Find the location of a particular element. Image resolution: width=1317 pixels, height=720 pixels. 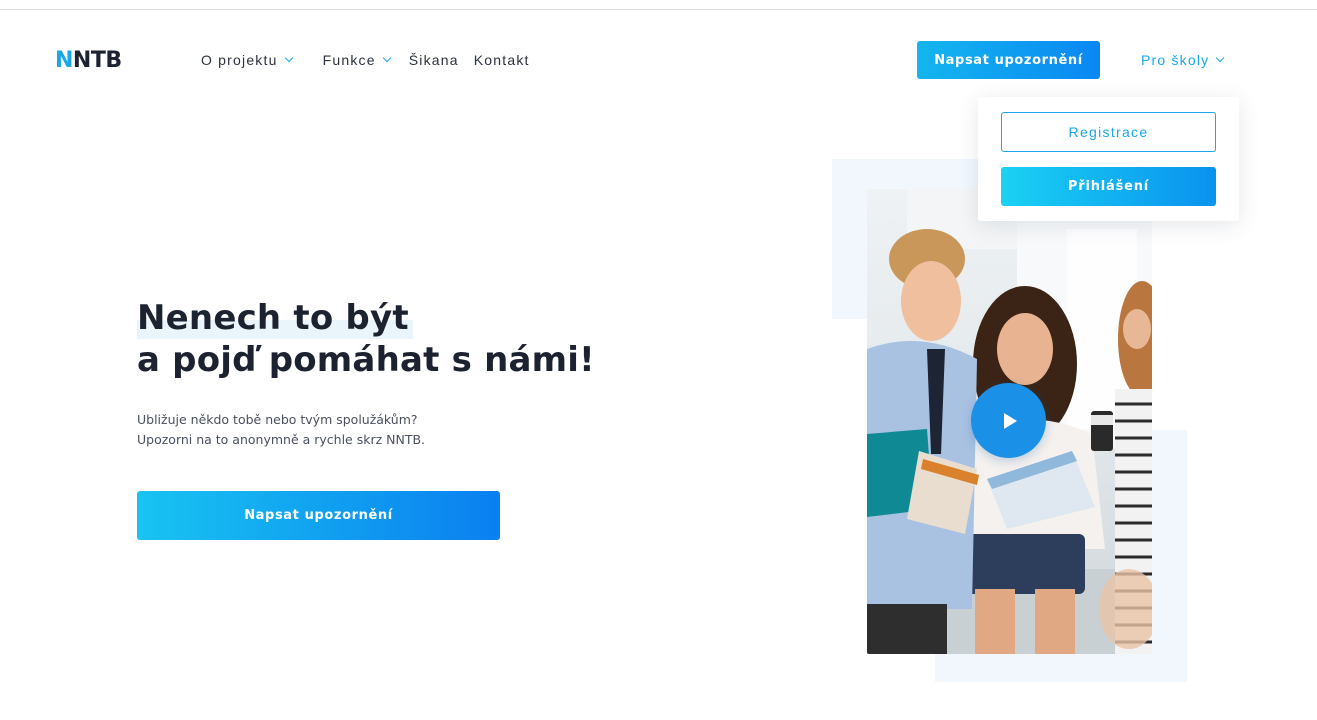

nav-item-kontakt: Kontakt is located at coordinates (502, 60).